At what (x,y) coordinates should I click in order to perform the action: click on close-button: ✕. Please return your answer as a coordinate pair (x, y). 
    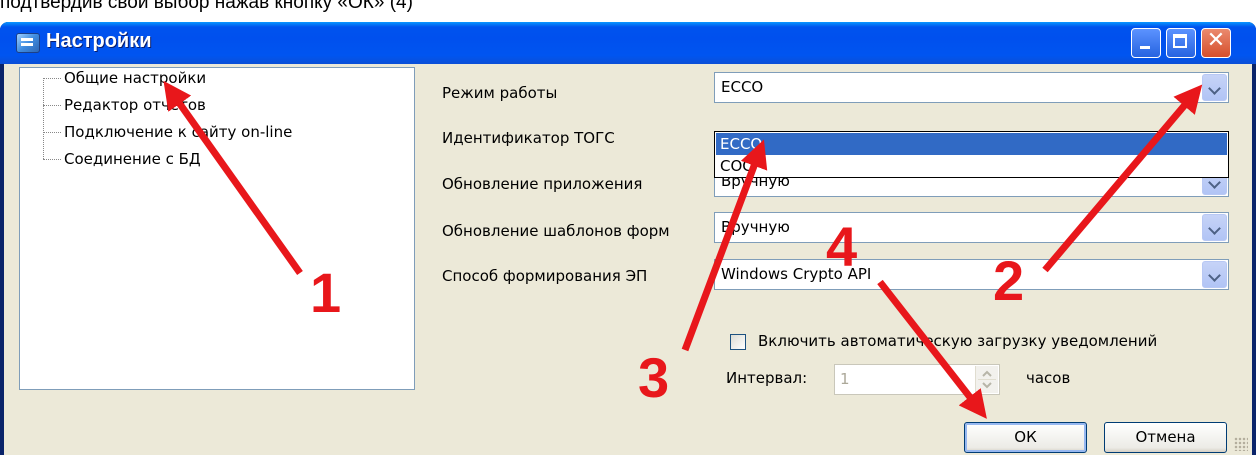
    Looking at the image, I should click on (1216, 43).